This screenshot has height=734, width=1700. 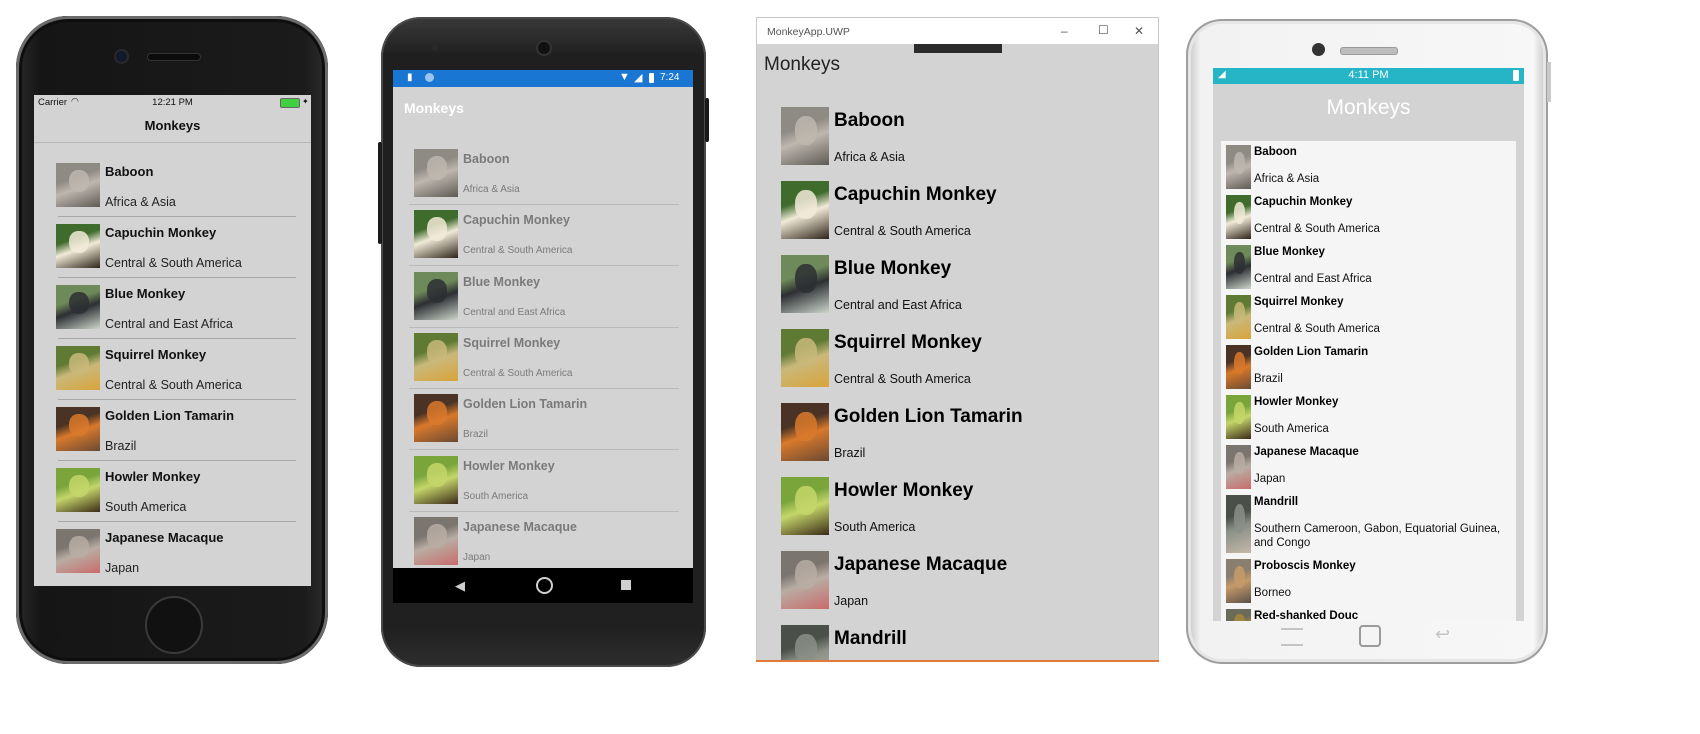 I want to click on ios-clock: 12:21 PM, so click(x=172, y=102).